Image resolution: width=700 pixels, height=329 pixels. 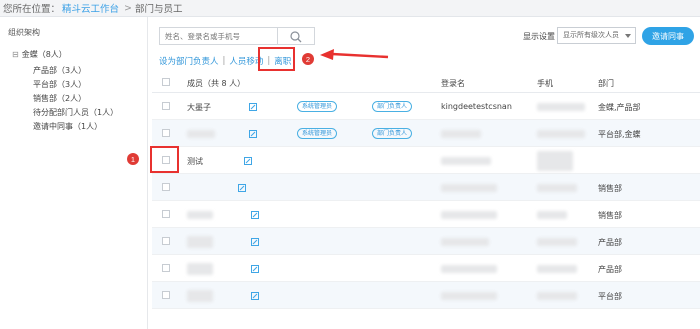 What do you see at coordinates (426, 133) in the screenshot?
I see `table-row: 系统管理员 部门负责人 平台部,金蝶` at bounding box center [426, 133].